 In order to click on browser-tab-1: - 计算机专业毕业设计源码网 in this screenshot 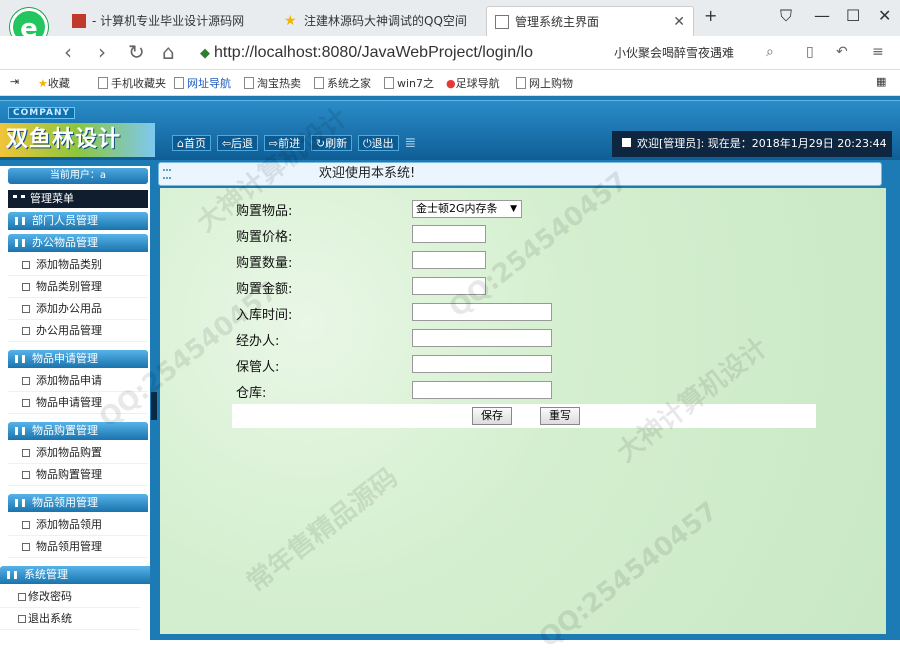, I will do `click(167, 21)`.